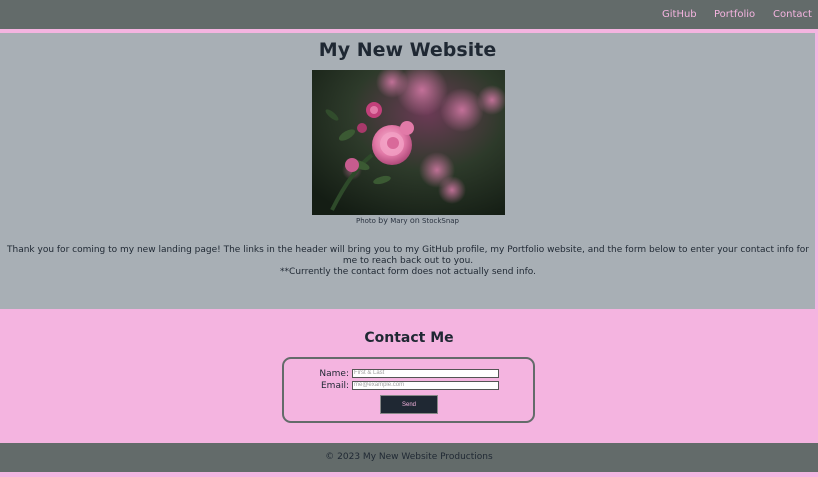  Describe the element at coordinates (407, 50) in the screenshot. I see `page-title: My New Website` at that location.